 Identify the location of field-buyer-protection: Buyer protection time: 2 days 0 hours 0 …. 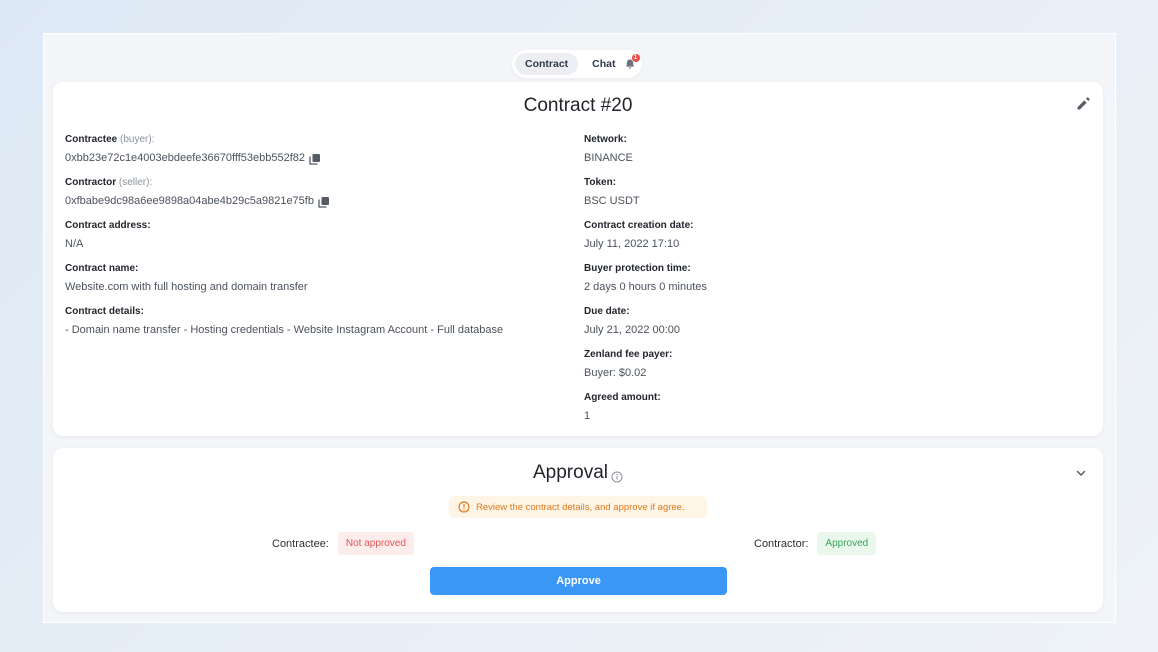
(834, 284).